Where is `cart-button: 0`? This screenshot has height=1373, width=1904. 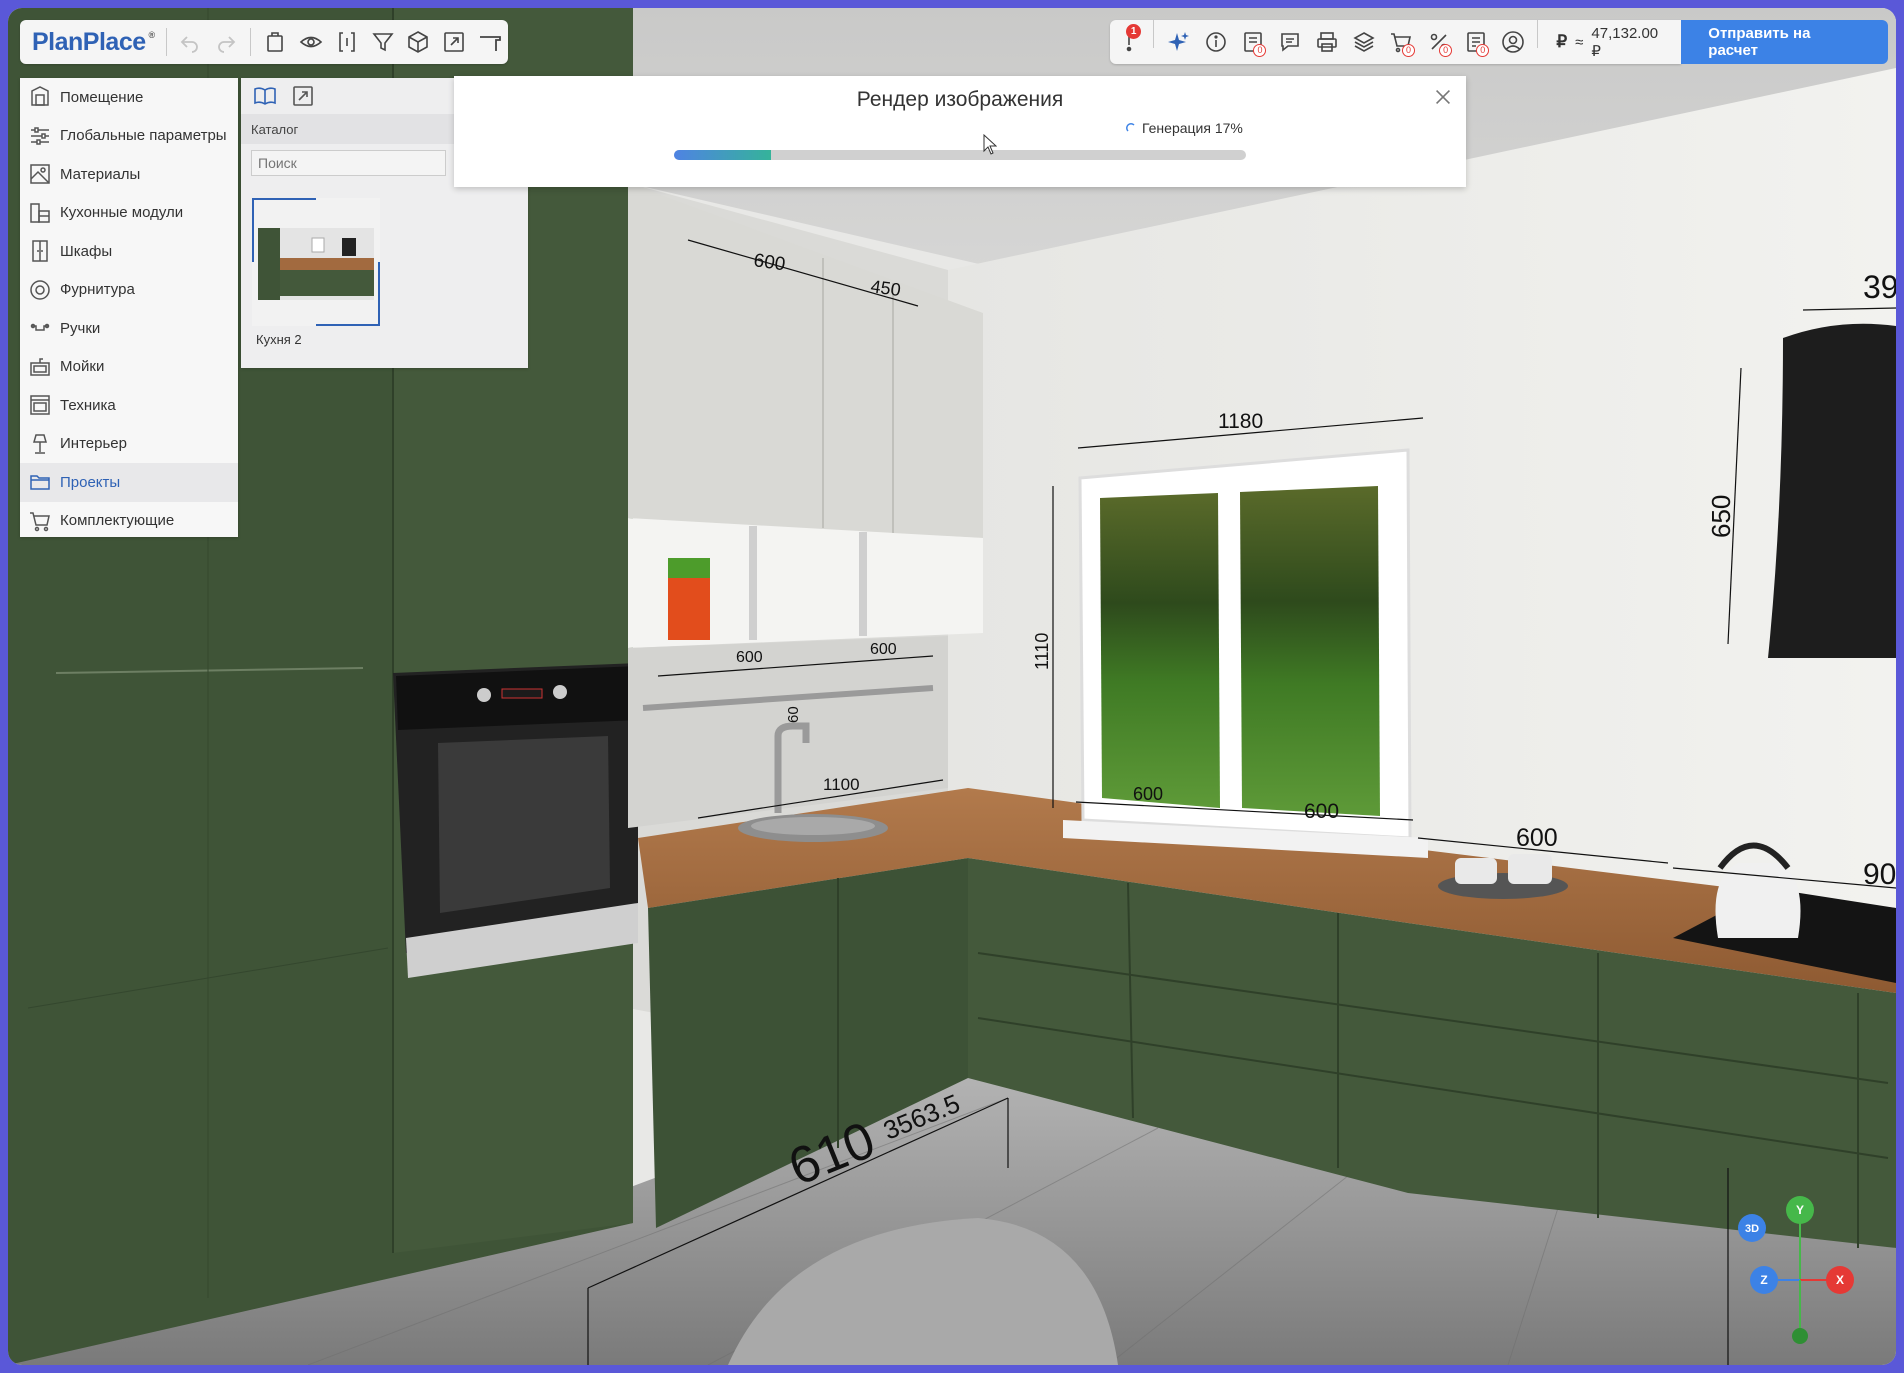
cart-button: 0 is located at coordinates (1401, 42).